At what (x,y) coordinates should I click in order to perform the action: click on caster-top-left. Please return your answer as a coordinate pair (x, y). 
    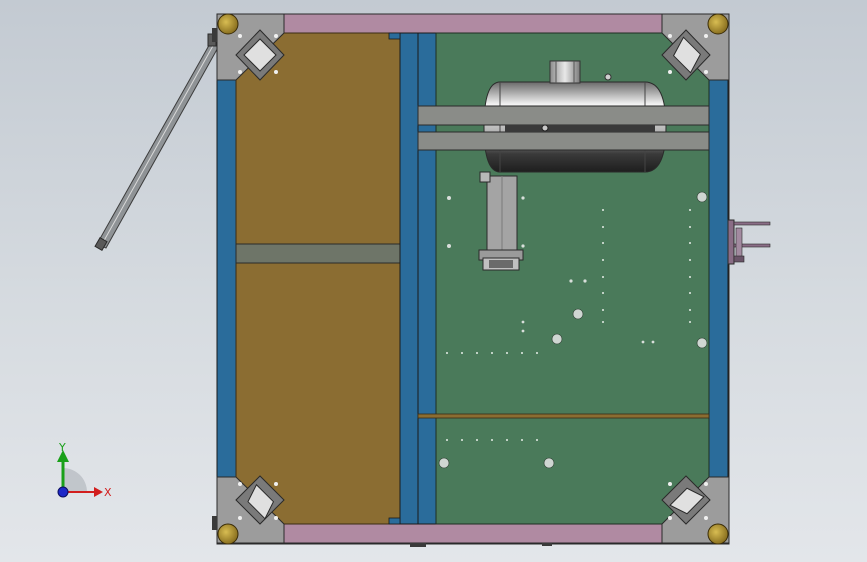
    Looking at the image, I should click on (228, 24).